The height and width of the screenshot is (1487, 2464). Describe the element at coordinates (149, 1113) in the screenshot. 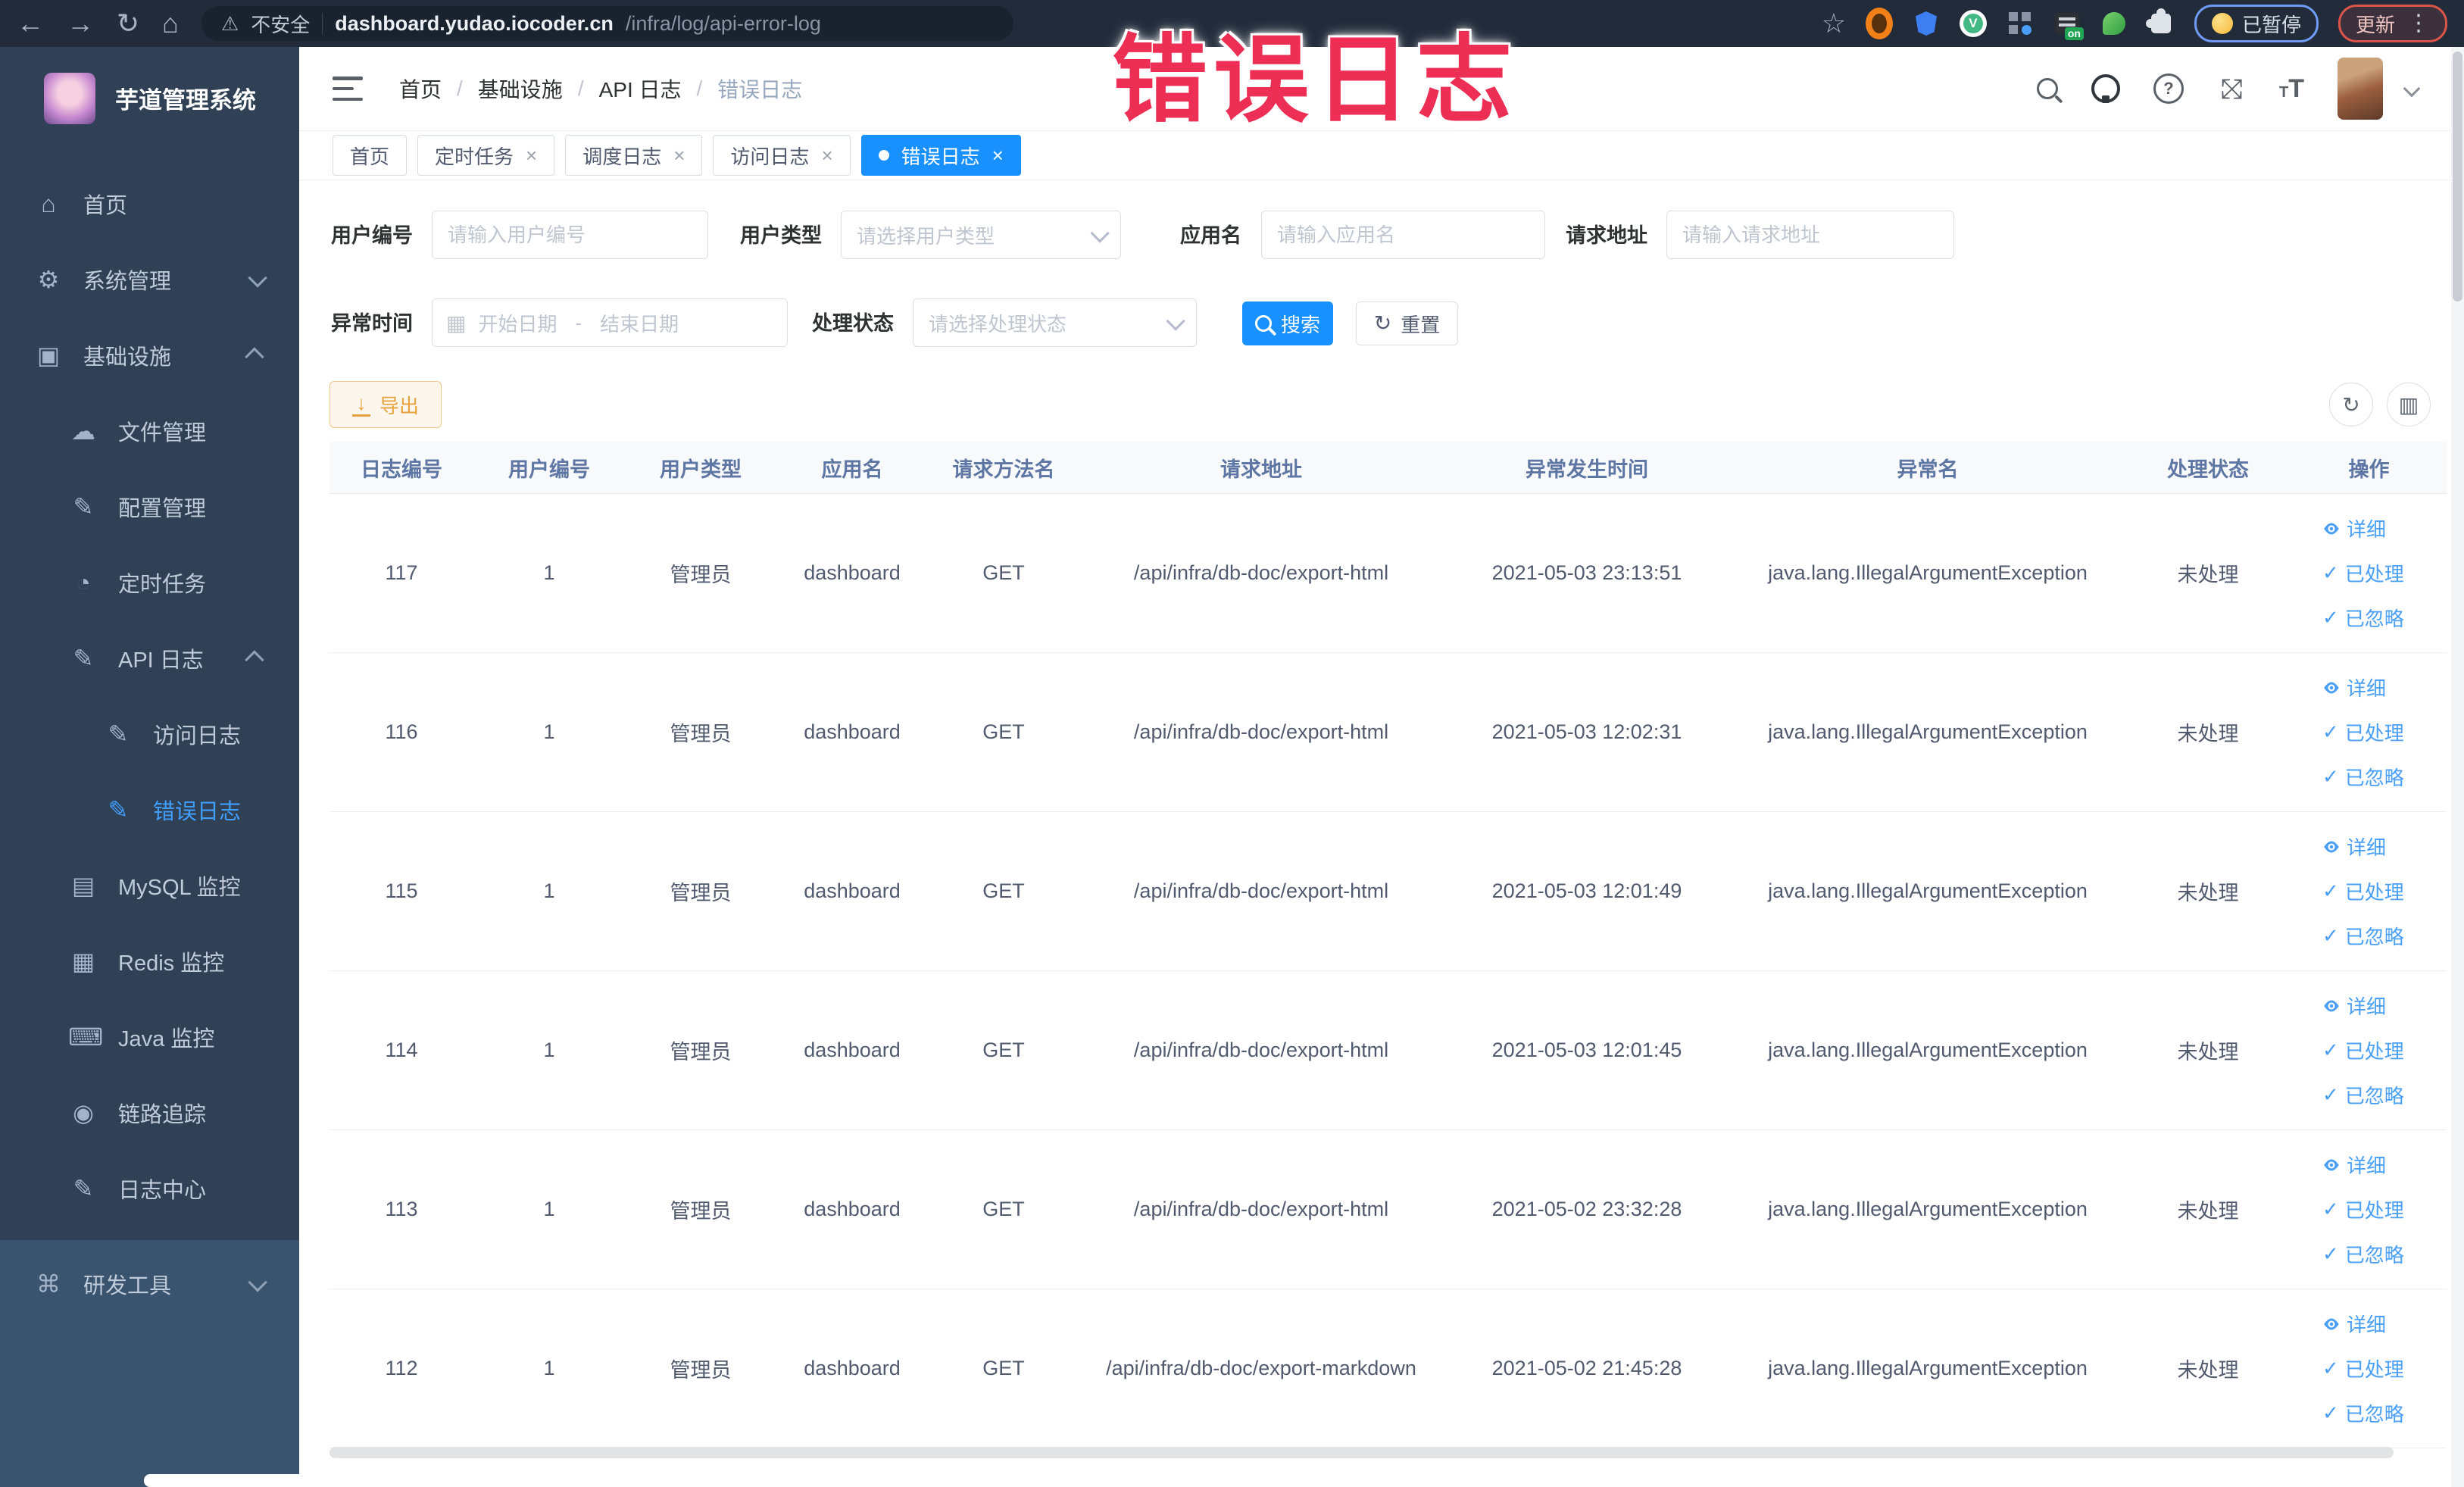

I see `sidebar-item-trace: ◉ 链路追踪` at that location.